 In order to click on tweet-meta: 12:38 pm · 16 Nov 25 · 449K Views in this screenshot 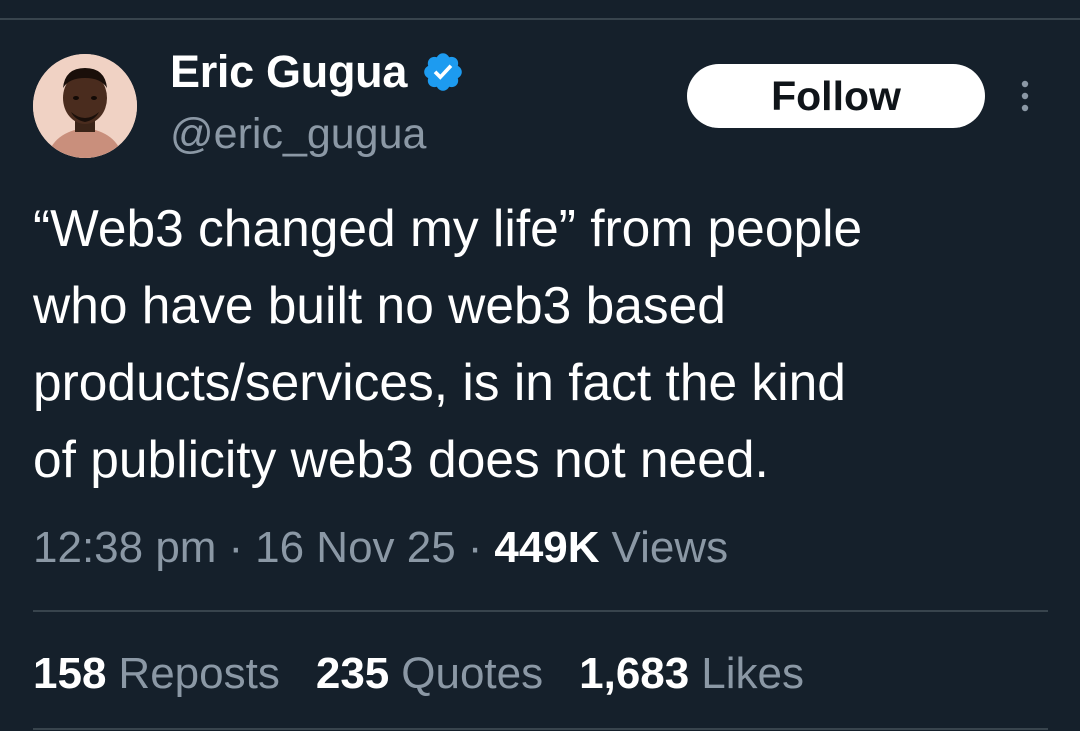, I will do `click(380, 548)`.